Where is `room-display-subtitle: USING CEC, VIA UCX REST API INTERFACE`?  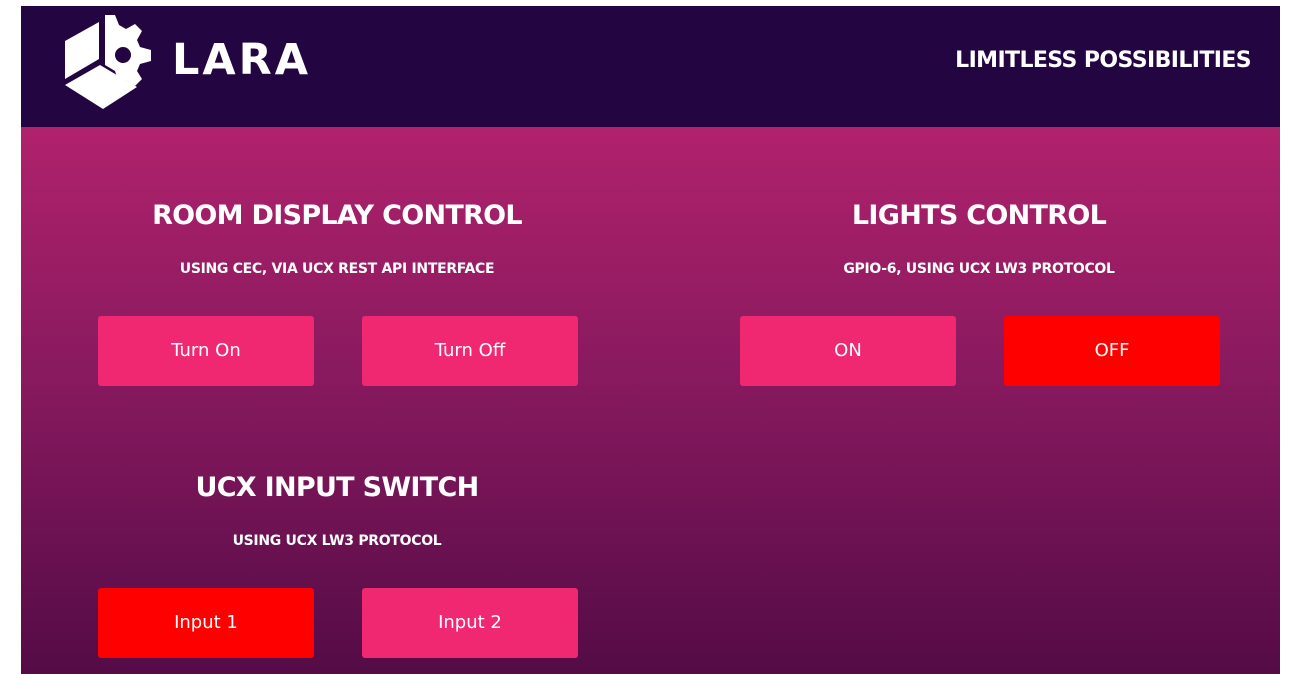
room-display-subtitle: USING CEC, VIA UCX REST API INTERFACE is located at coordinates (337, 269).